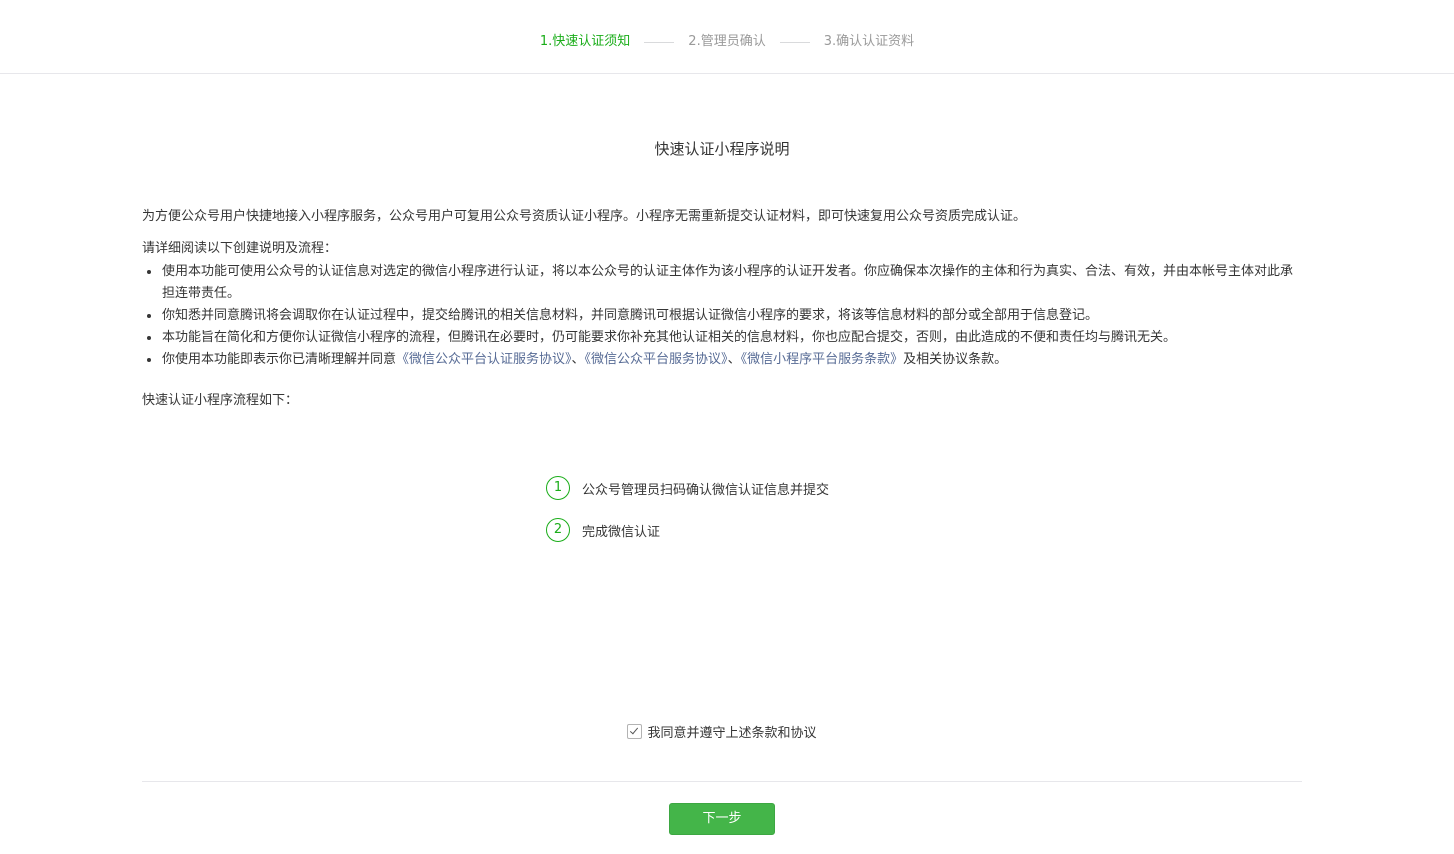 This screenshot has height=854, width=1454. Describe the element at coordinates (722, 149) in the screenshot. I see `page-title: 快速认证小程序说明` at that location.